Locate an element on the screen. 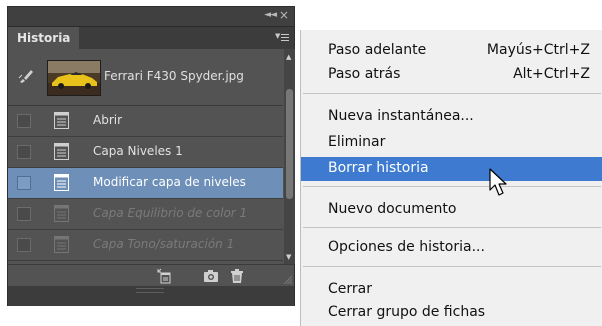  tab-historia: Historia is located at coordinates (44, 38).